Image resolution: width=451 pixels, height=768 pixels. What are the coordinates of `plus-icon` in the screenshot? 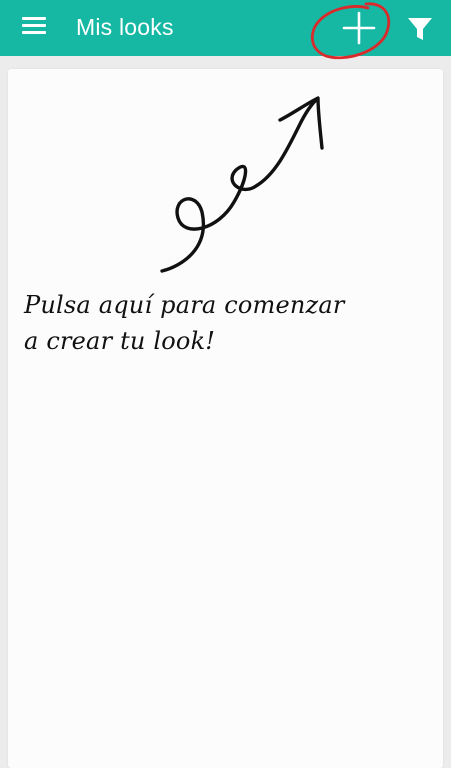 It's located at (359, 28).